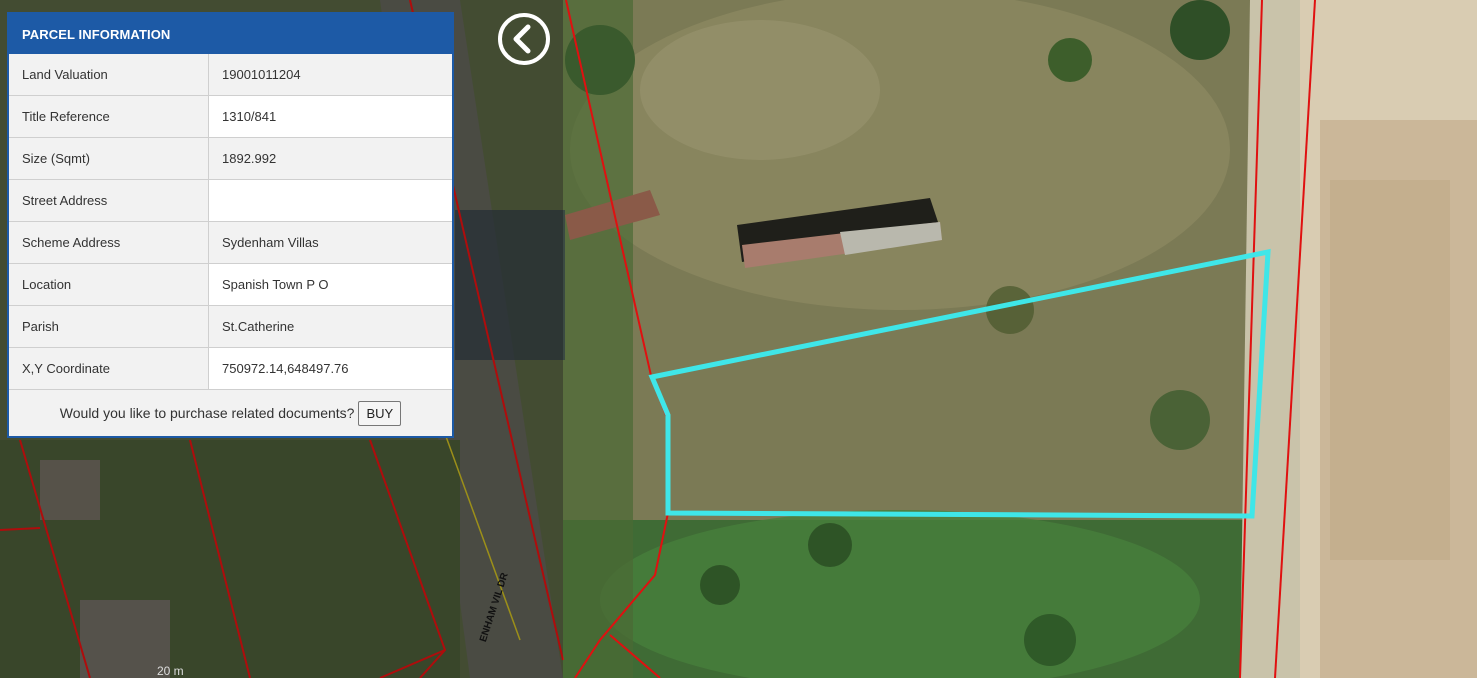 This screenshot has height=678, width=1477. Describe the element at coordinates (109, 242) in the screenshot. I see `row-label: Scheme Address` at that location.